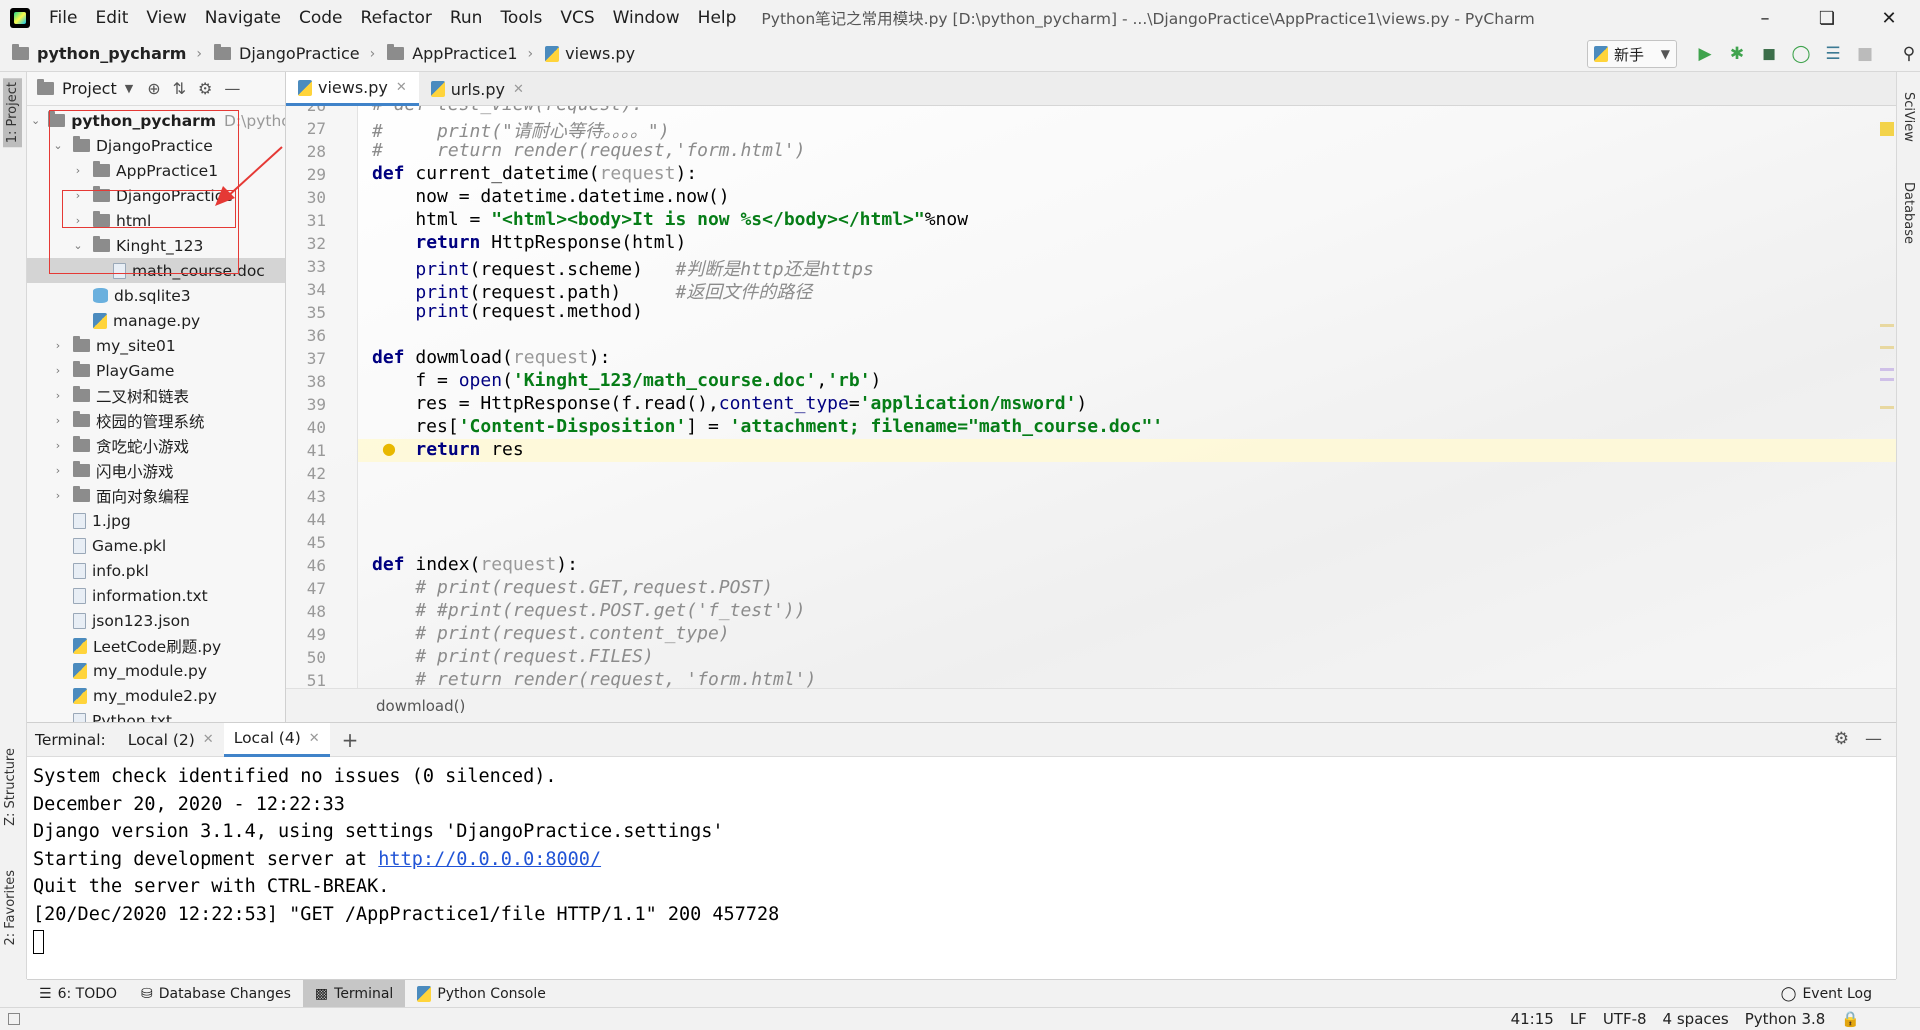  What do you see at coordinates (14, 1019) in the screenshot?
I see `tool-windows-toggle-icon` at bounding box center [14, 1019].